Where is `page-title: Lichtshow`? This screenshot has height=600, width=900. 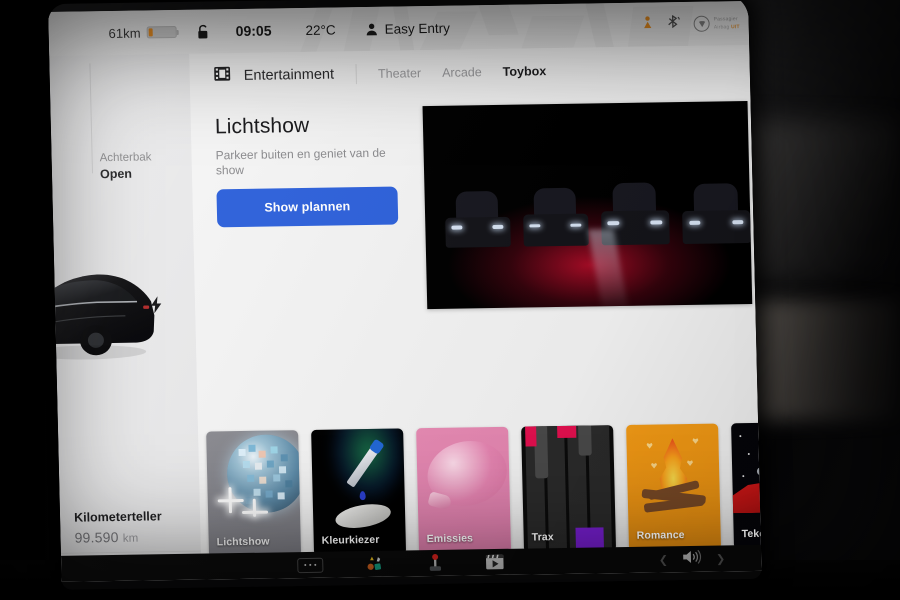 page-title: Lichtshow is located at coordinates (262, 126).